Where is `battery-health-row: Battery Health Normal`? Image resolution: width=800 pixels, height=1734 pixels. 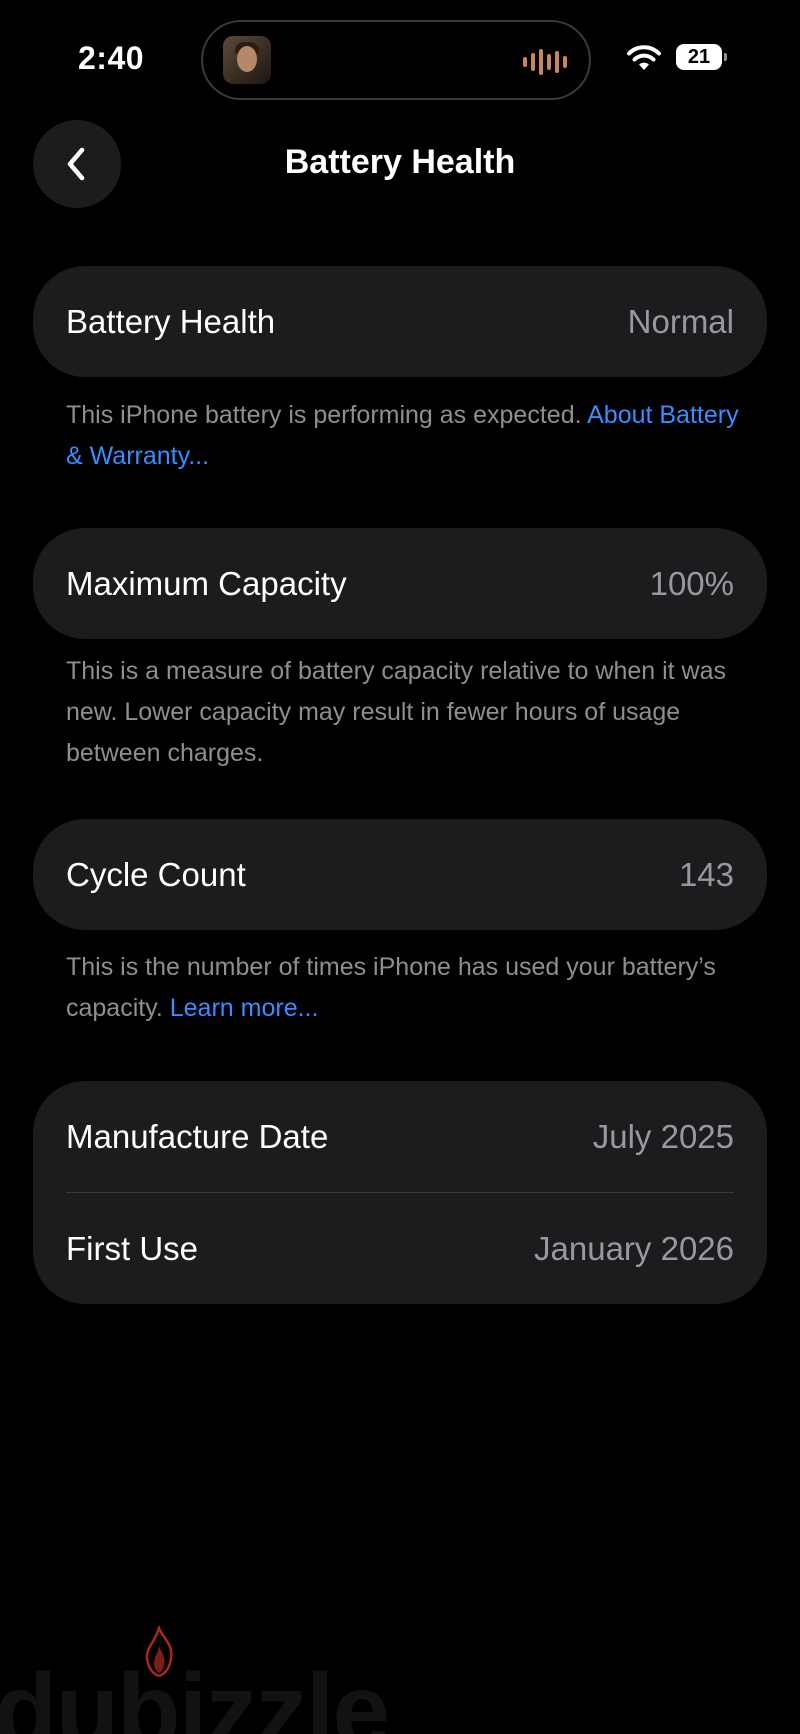
battery-health-row: Battery Health Normal is located at coordinates (400, 321).